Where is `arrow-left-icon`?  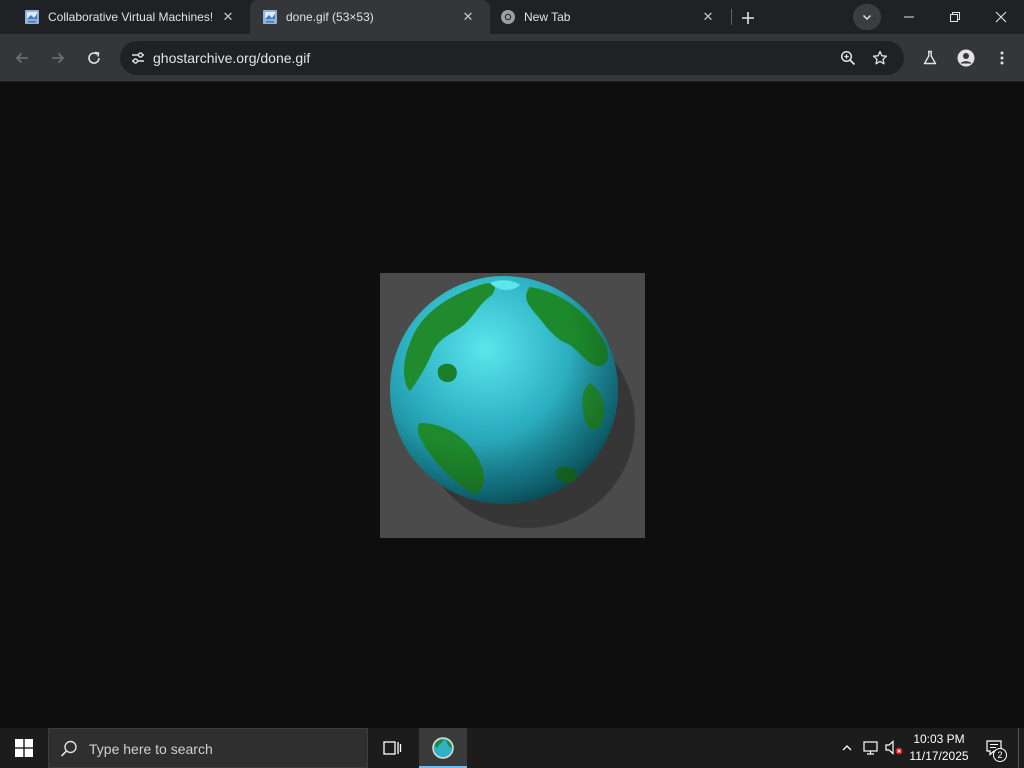 arrow-left-icon is located at coordinates (21, 58).